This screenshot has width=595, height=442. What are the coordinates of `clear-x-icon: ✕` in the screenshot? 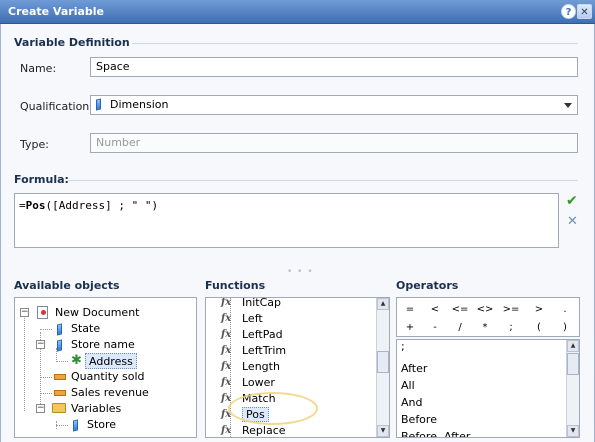 It's located at (572, 221).